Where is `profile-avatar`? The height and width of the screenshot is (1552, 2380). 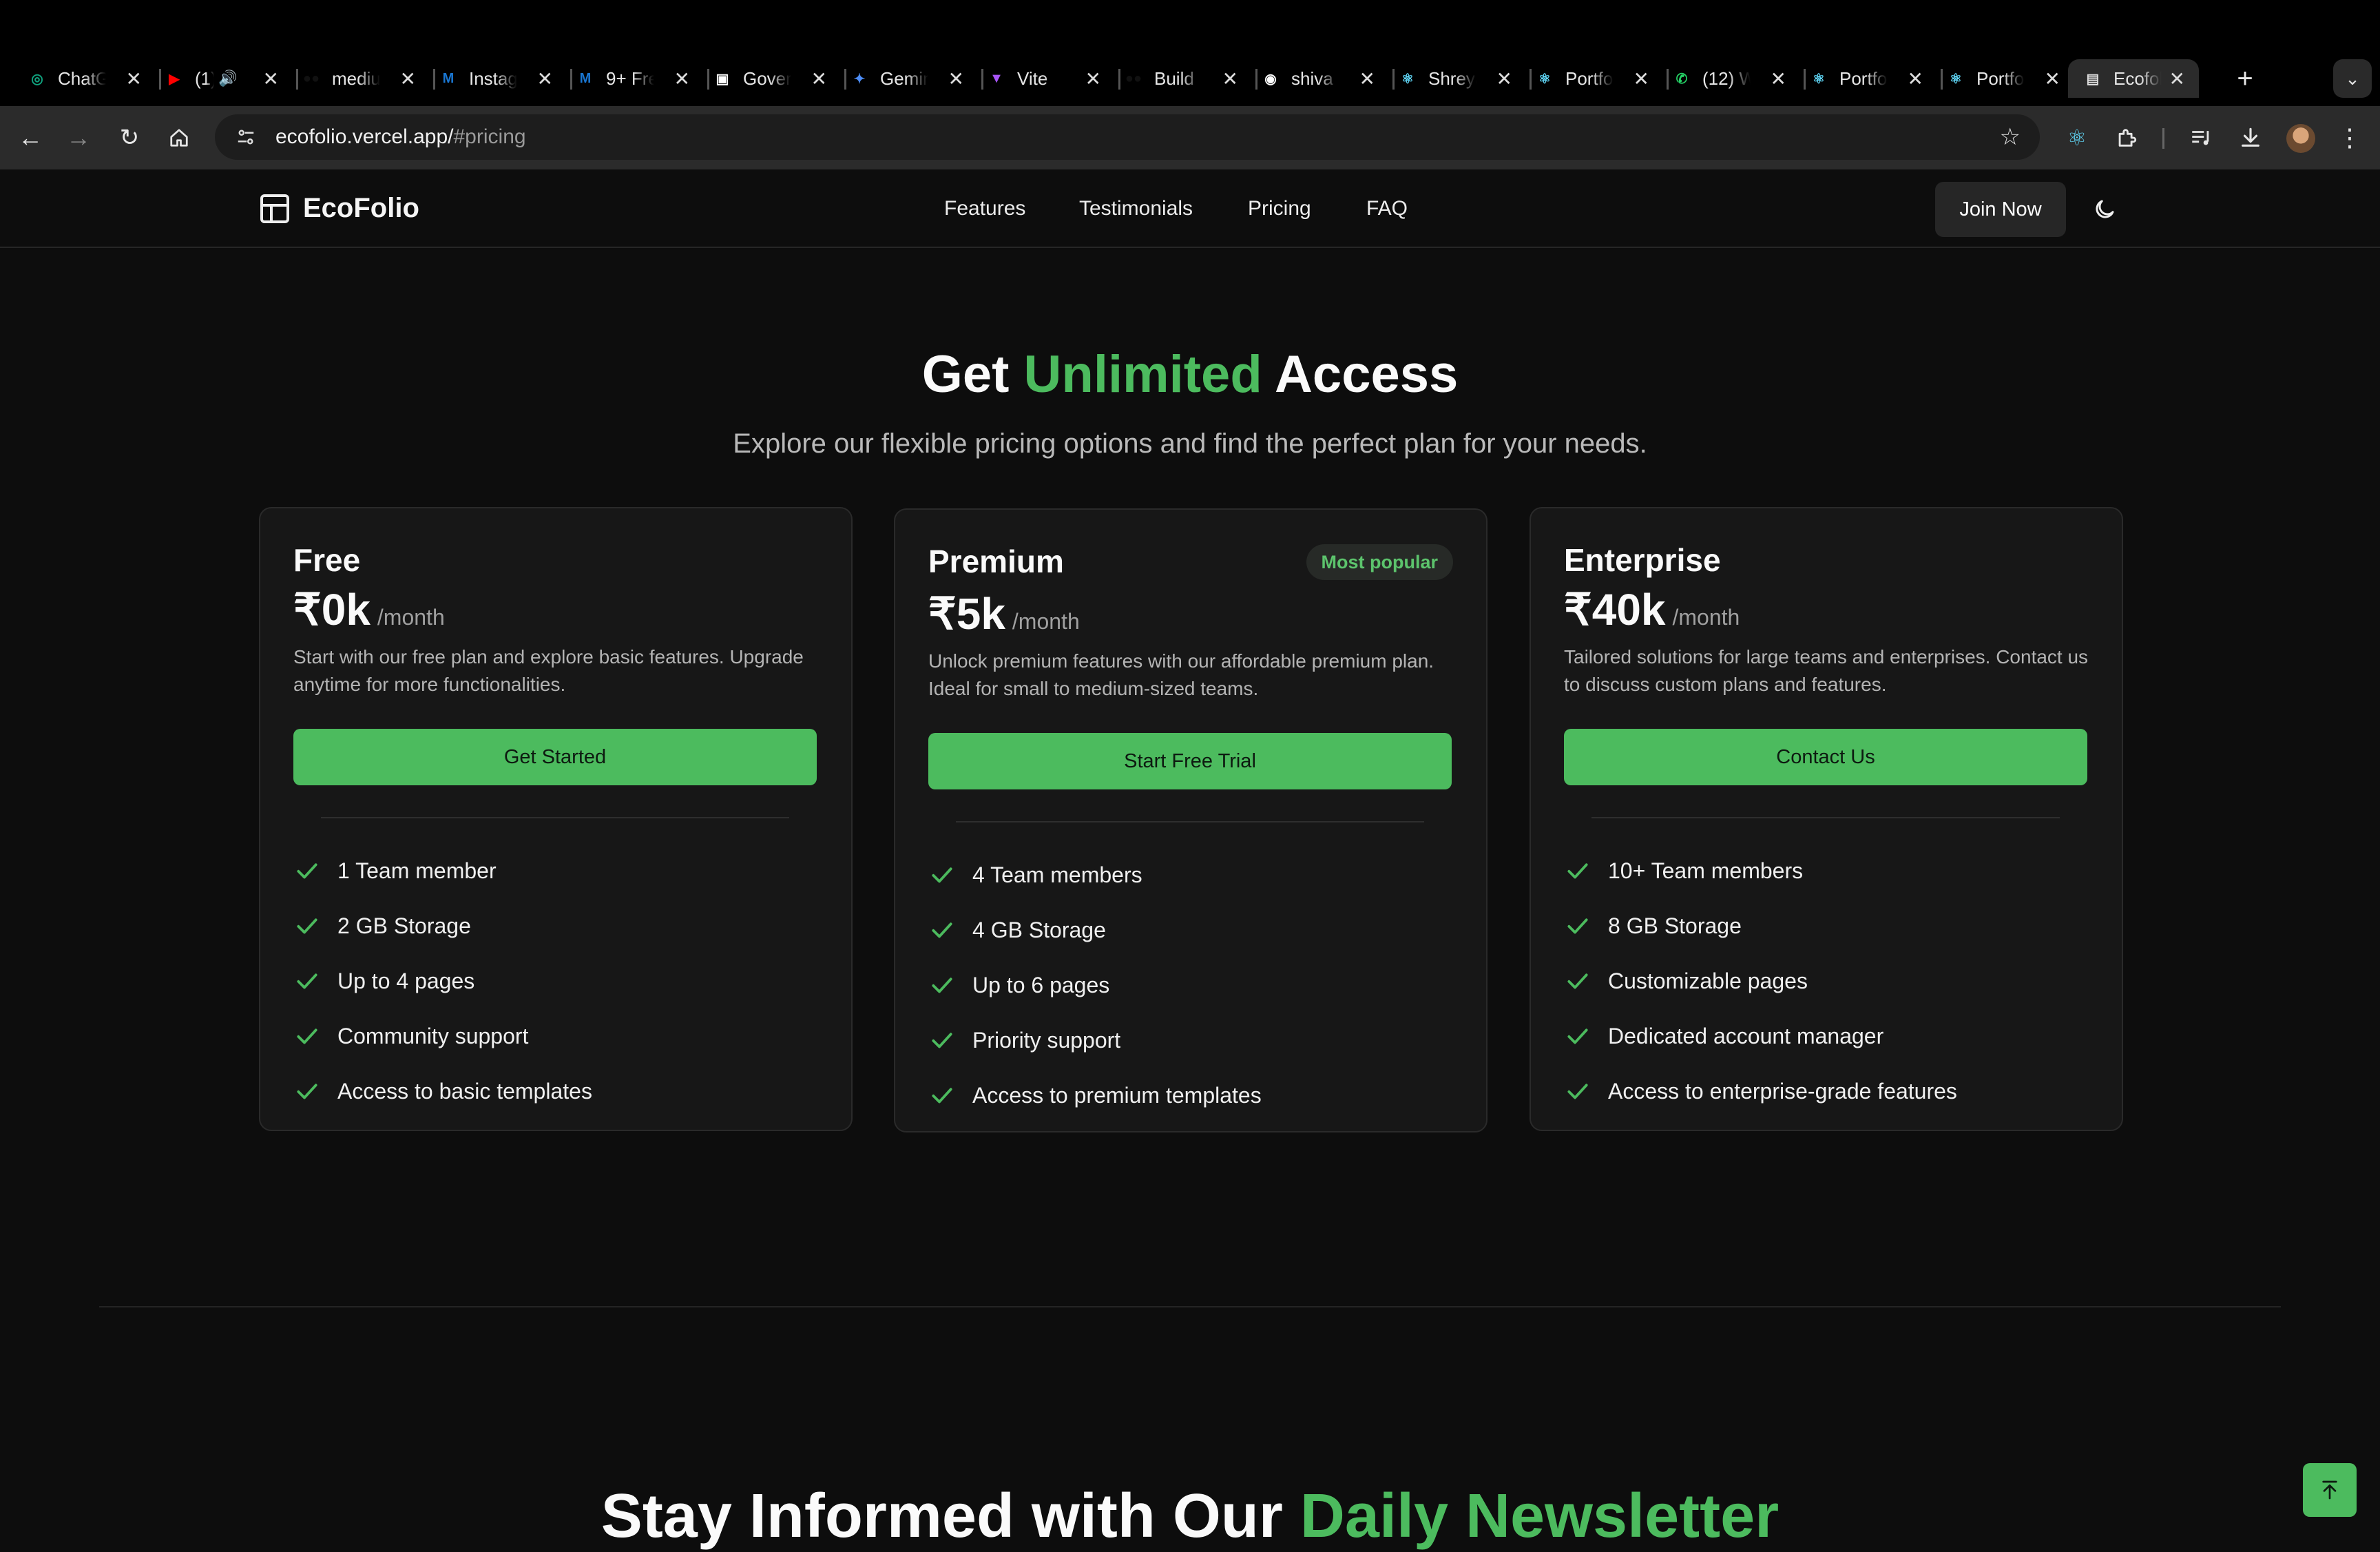
profile-avatar is located at coordinates (2300, 138).